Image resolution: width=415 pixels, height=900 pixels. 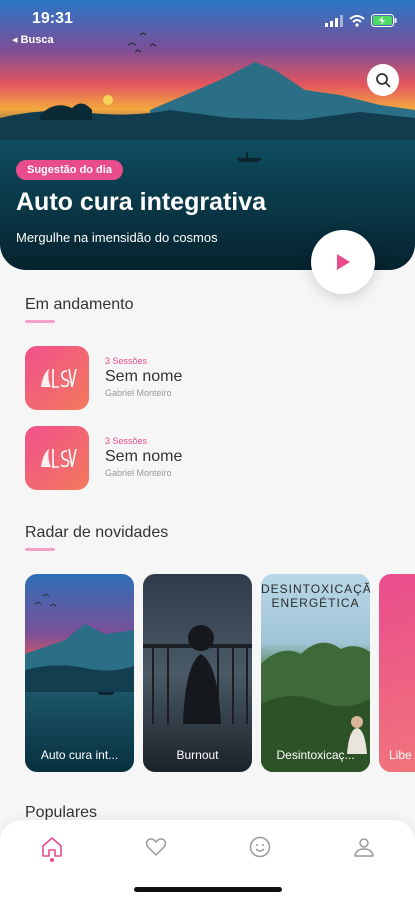 What do you see at coordinates (69, 170) in the screenshot?
I see `suggestion-badge: Sugestão do dia` at bounding box center [69, 170].